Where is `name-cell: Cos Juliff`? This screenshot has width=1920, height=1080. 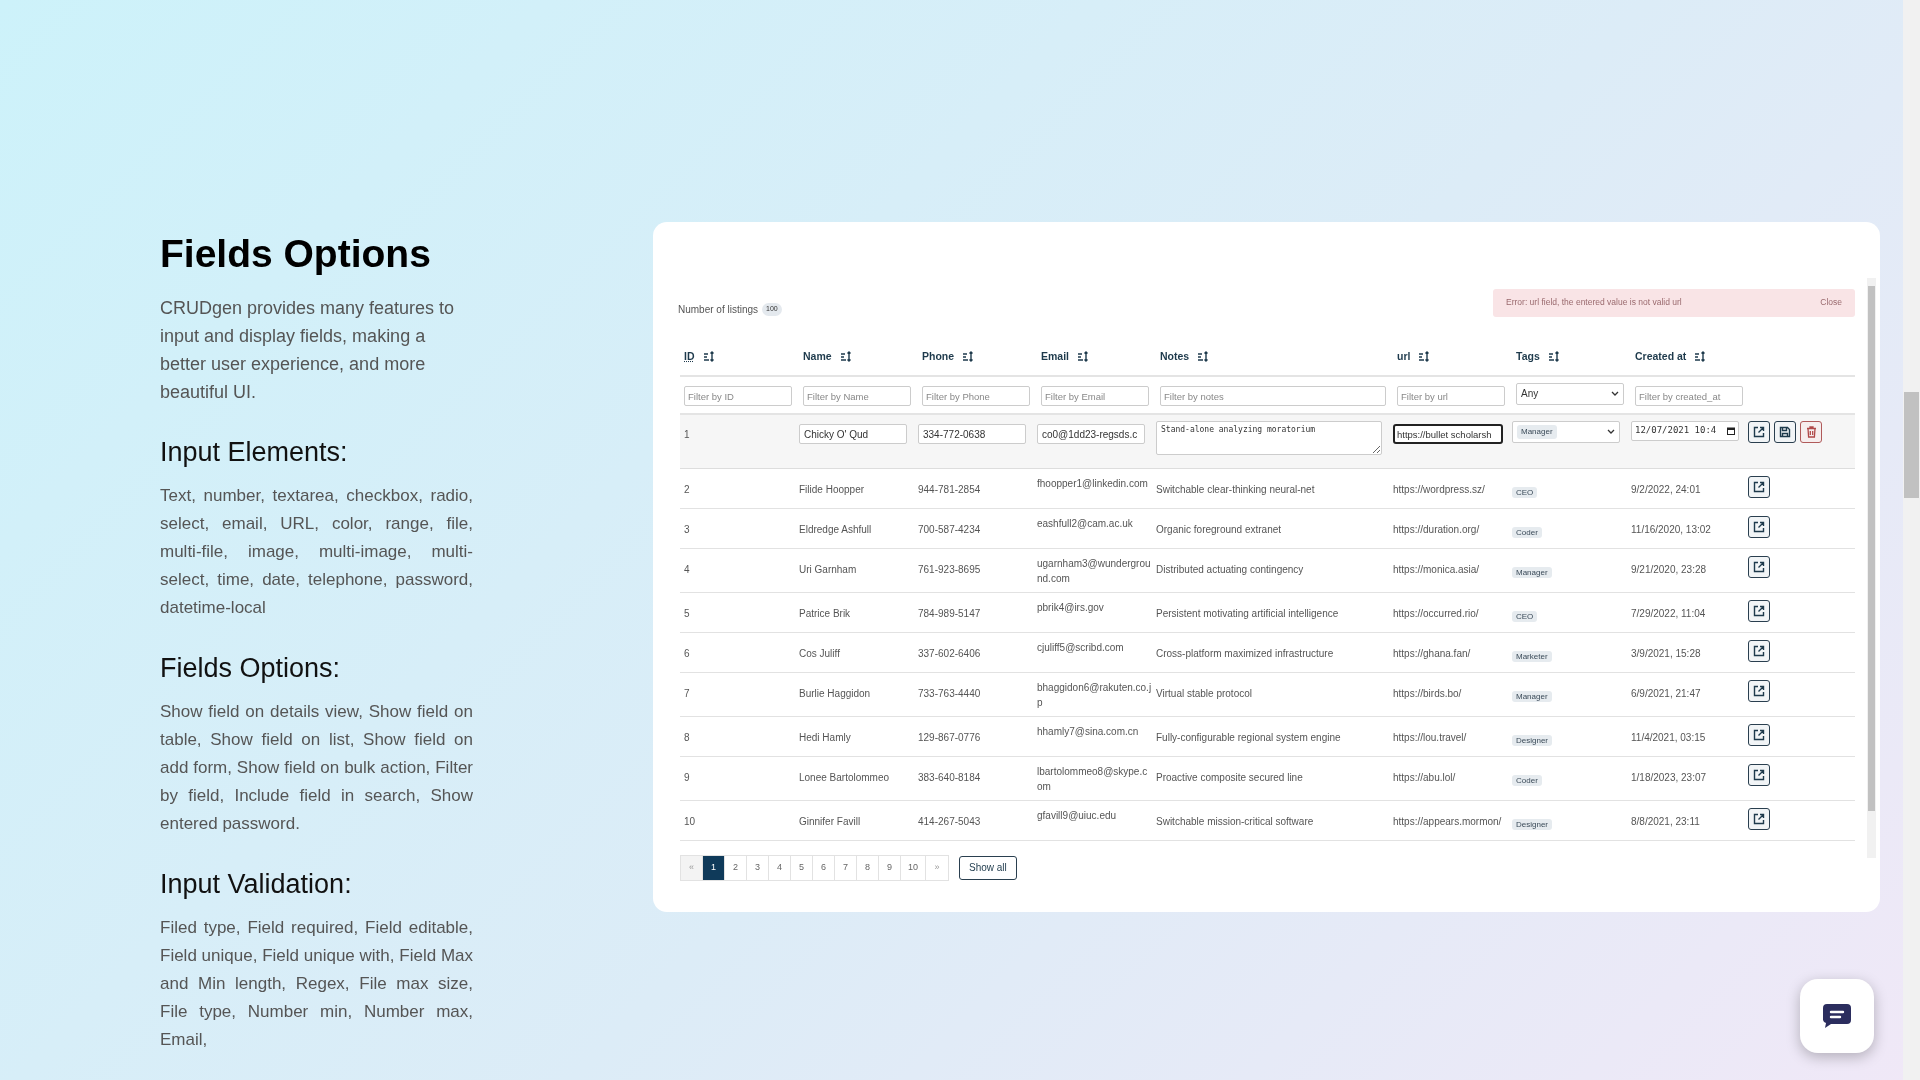 name-cell: Cos Juliff is located at coordinates (819, 653).